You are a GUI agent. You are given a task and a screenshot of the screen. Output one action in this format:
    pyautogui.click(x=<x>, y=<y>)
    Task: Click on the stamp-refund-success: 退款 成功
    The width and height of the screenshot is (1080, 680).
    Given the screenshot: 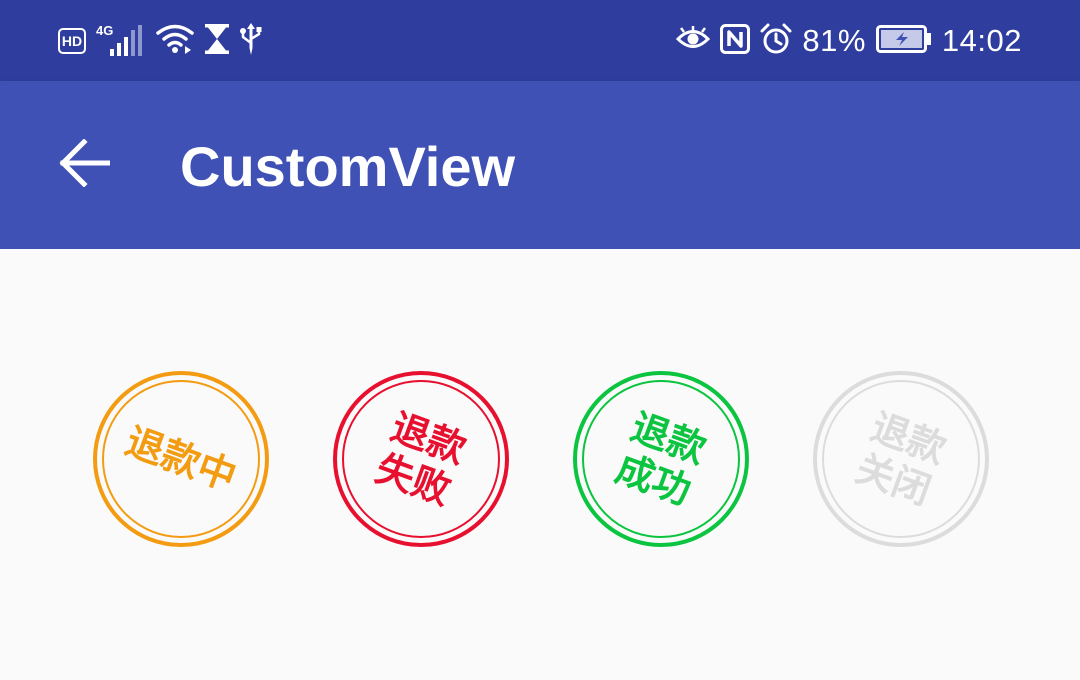 What is the action you would take?
    pyautogui.click(x=661, y=459)
    